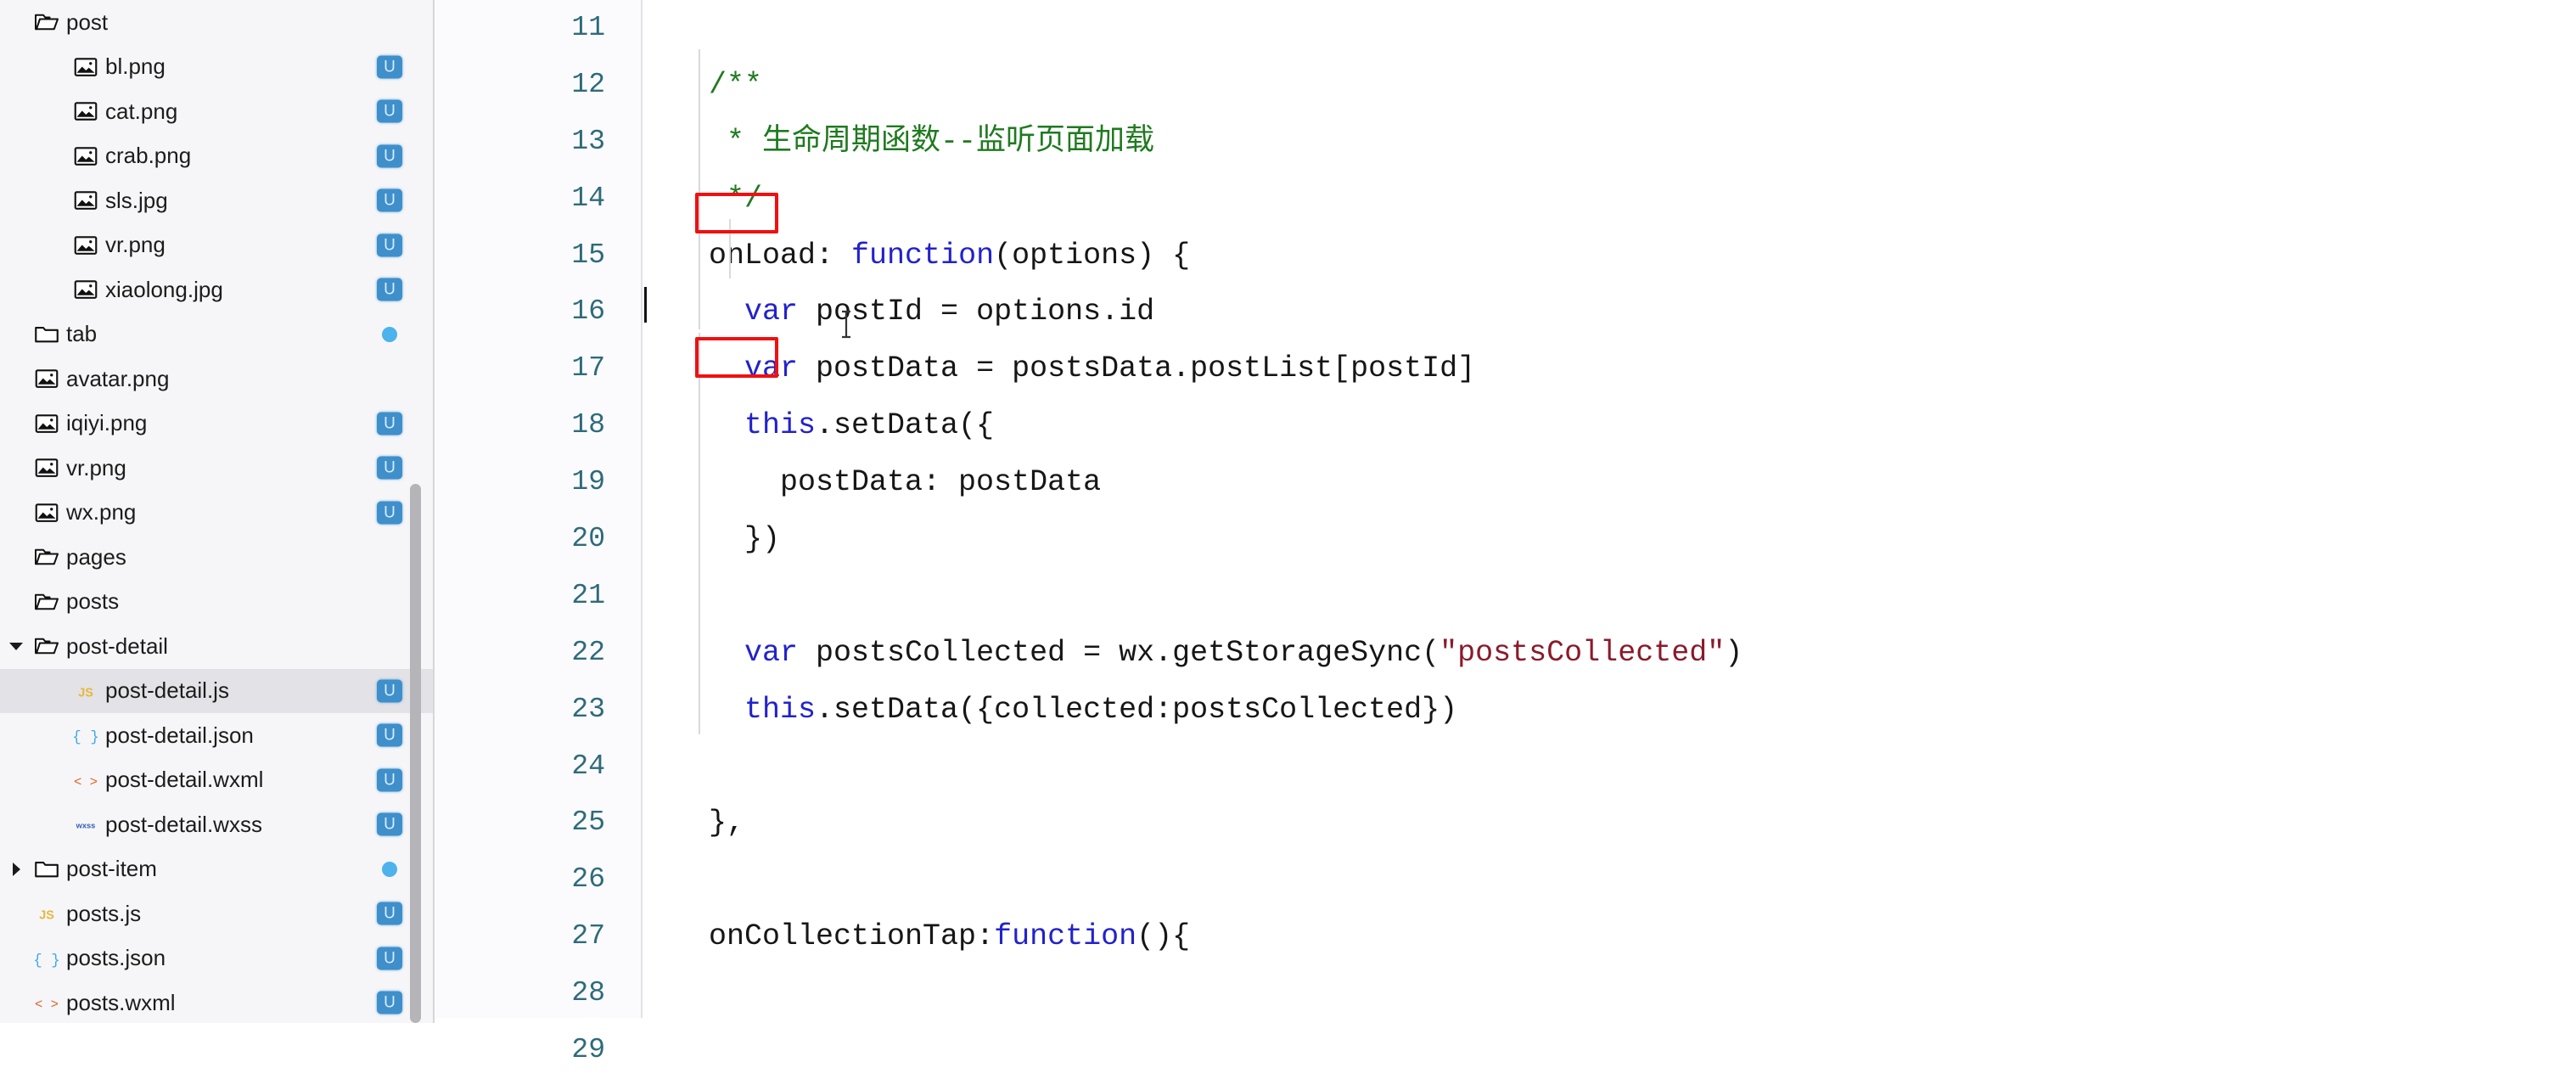 The image size is (2576, 1079). What do you see at coordinates (1119, 652) in the screenshot?
I see `code-token: postsCollected = wx.getStorageSync(` at bounding box center [1119, 652].